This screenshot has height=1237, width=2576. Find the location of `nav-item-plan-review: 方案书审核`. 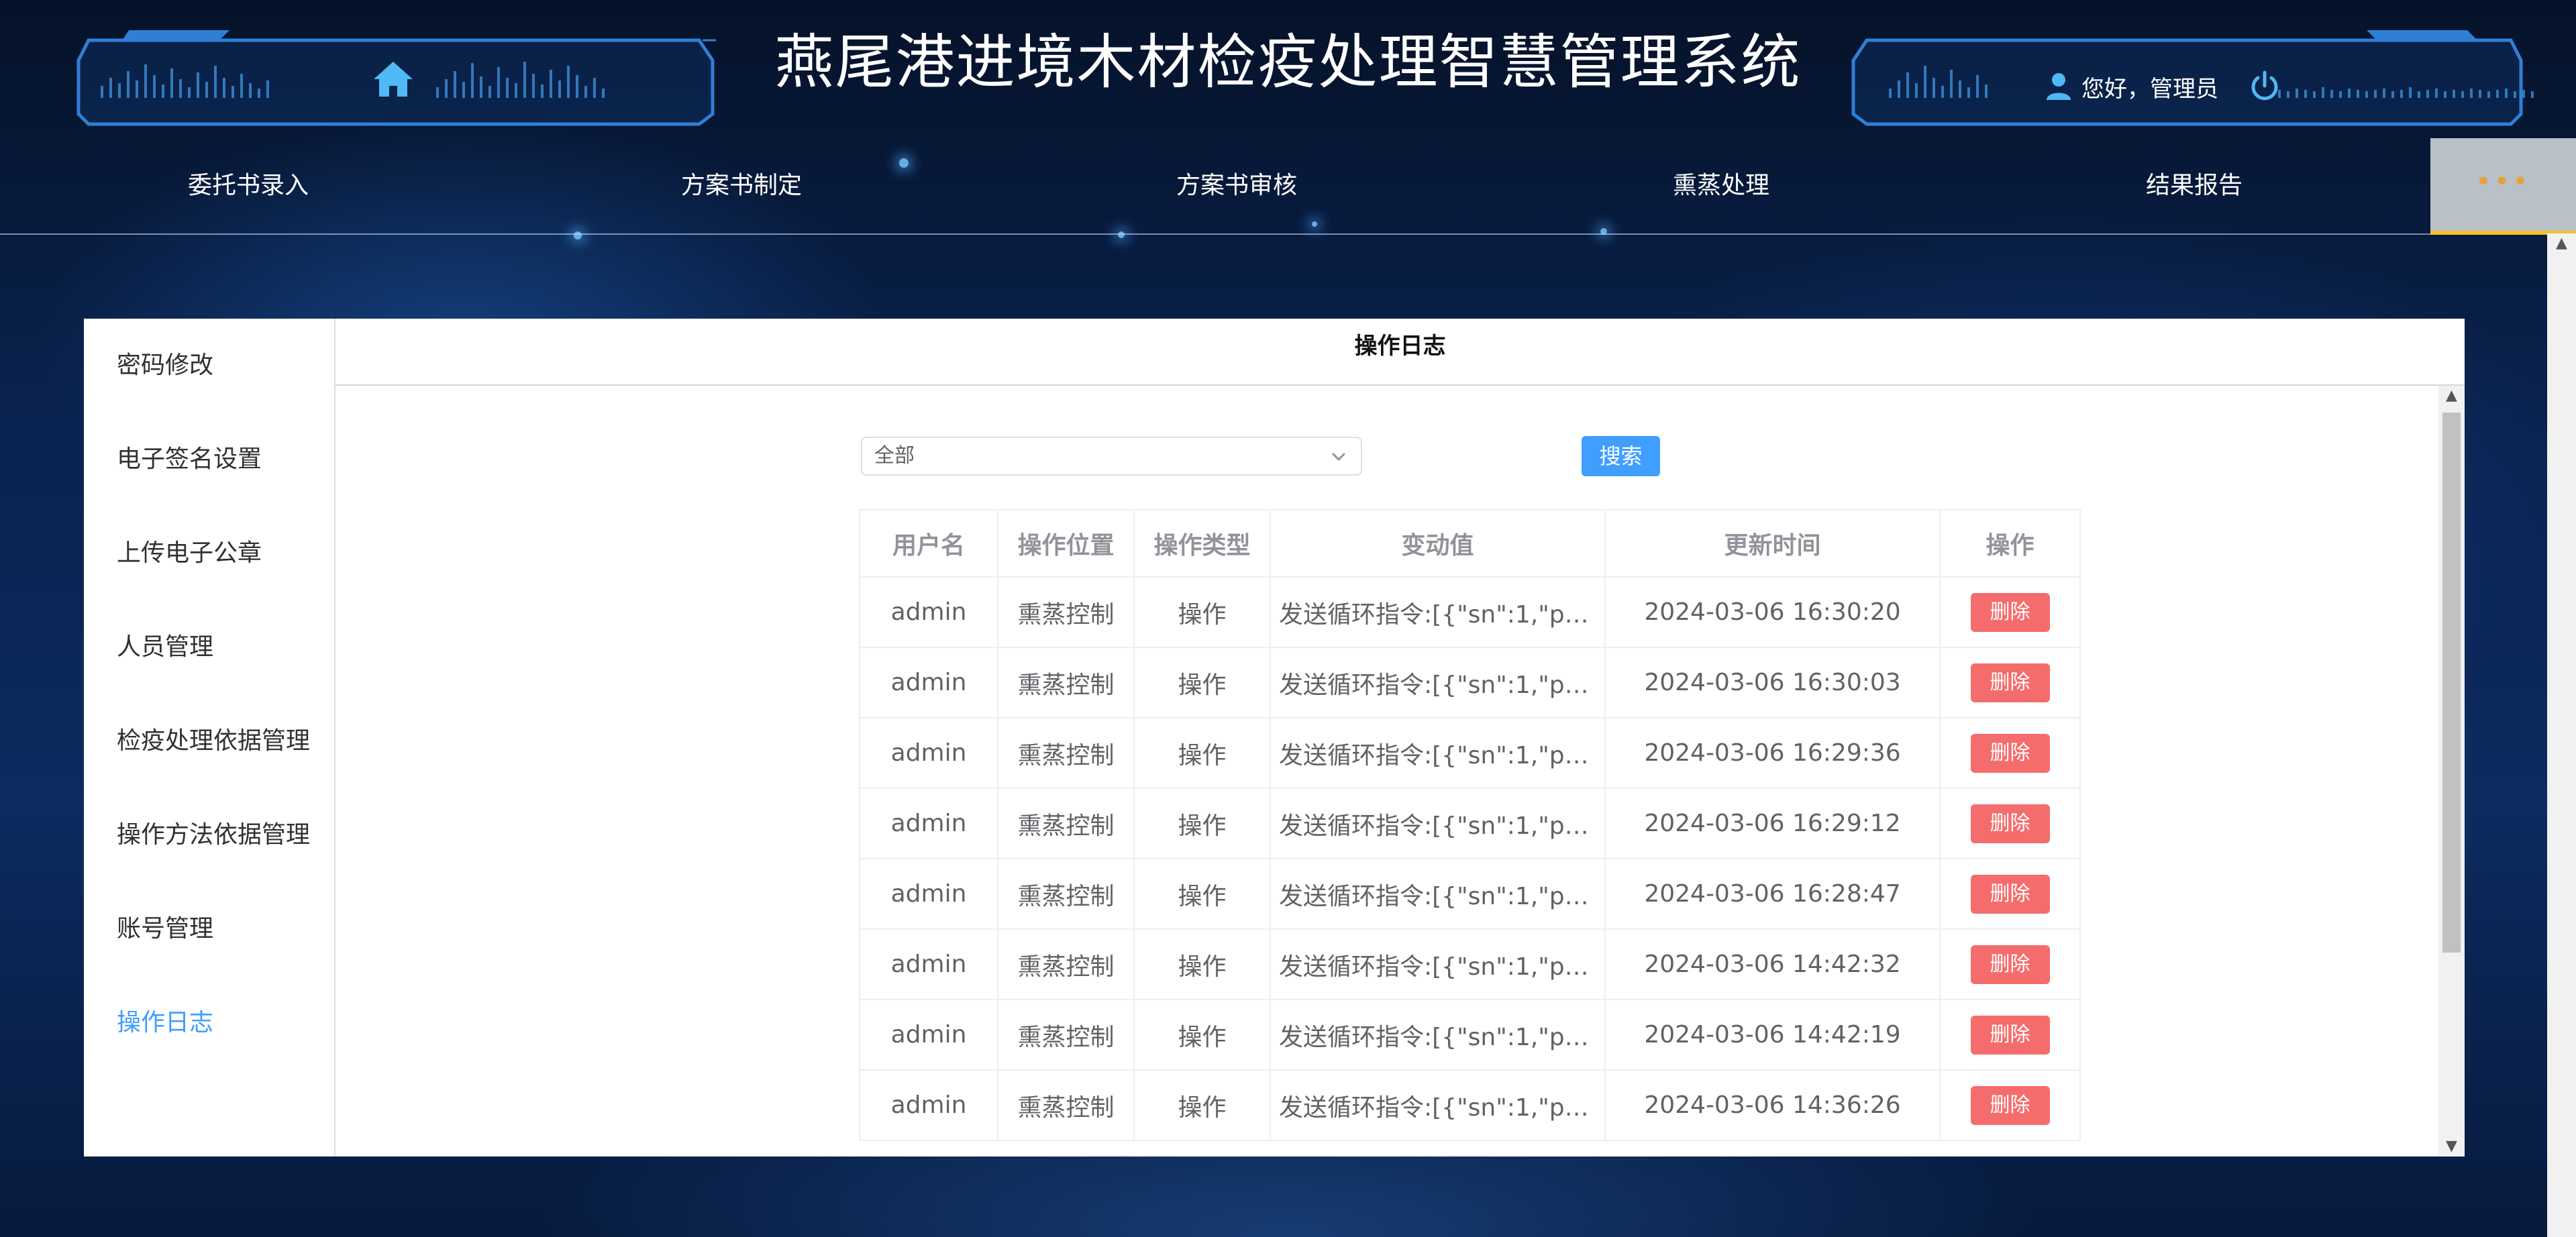

nav-item-plan-review: 方案书审核 is located at coordinates (1236, 185).